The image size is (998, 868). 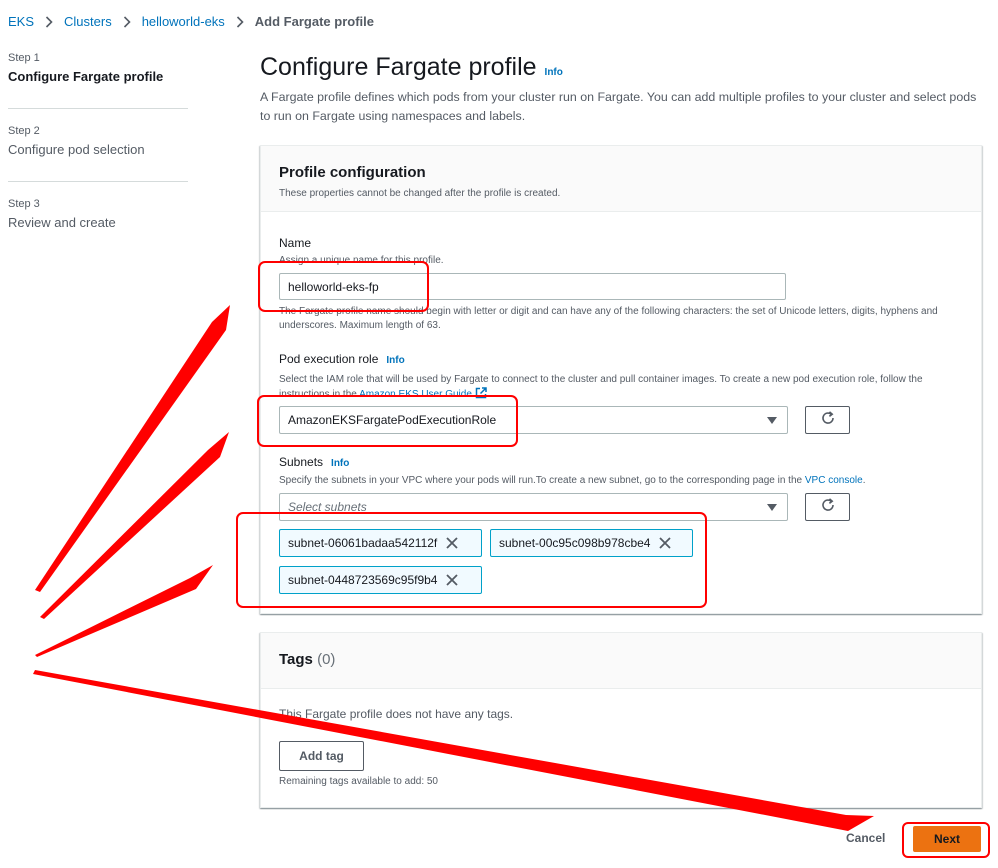 What do you see at coordinates (395, 360) in the screenshot?
I see `role-info-link: Info` at bounding box center [395, 360].